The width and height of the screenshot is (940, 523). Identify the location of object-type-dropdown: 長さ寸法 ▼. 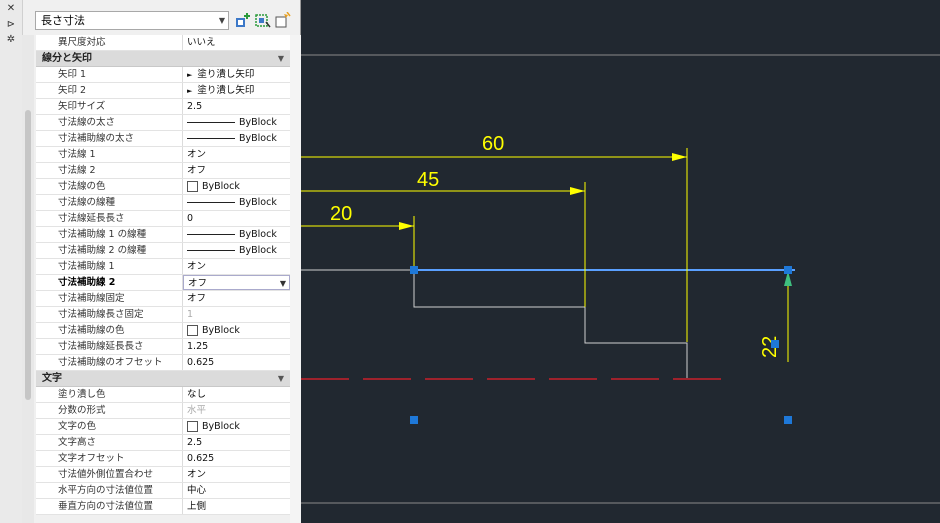
(132, 20).